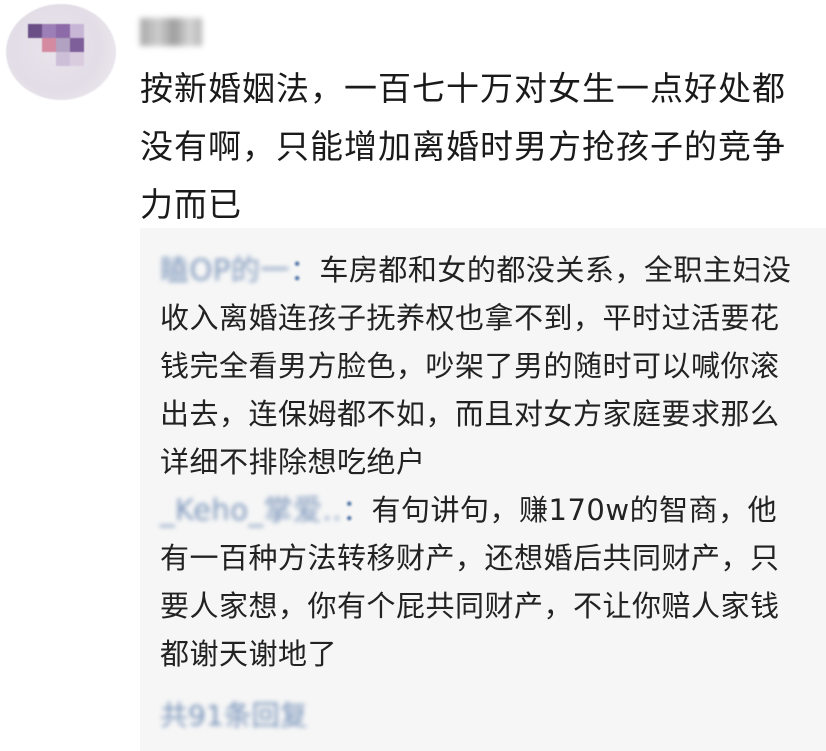 The image size is (826, 751). Describe the element at coordinates (251, 510) in the screenshot. I see `reply-username: _Keho_掌爱..` at that location.